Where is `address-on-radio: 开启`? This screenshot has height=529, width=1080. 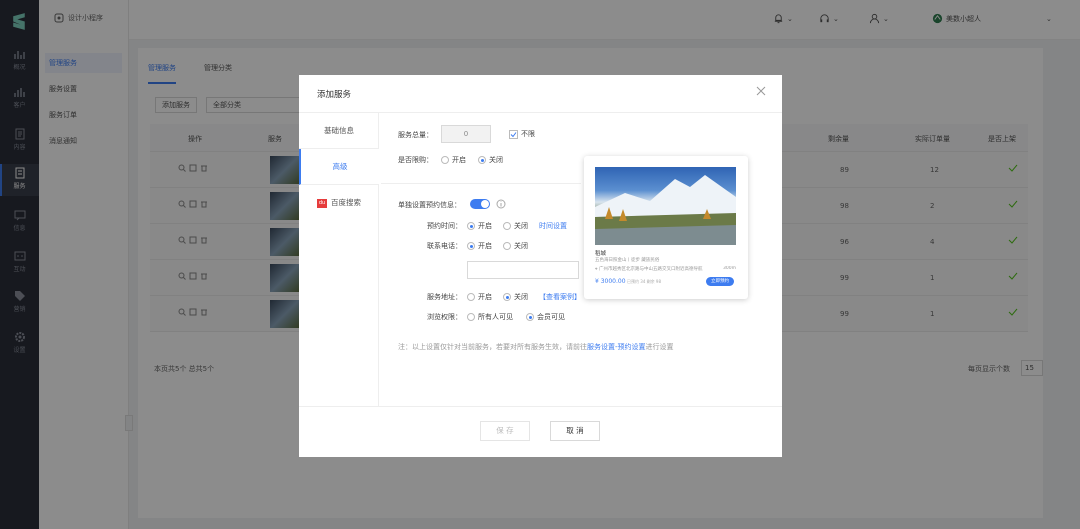 address-on-radio: 开启 is located at coordinates (479, 297).